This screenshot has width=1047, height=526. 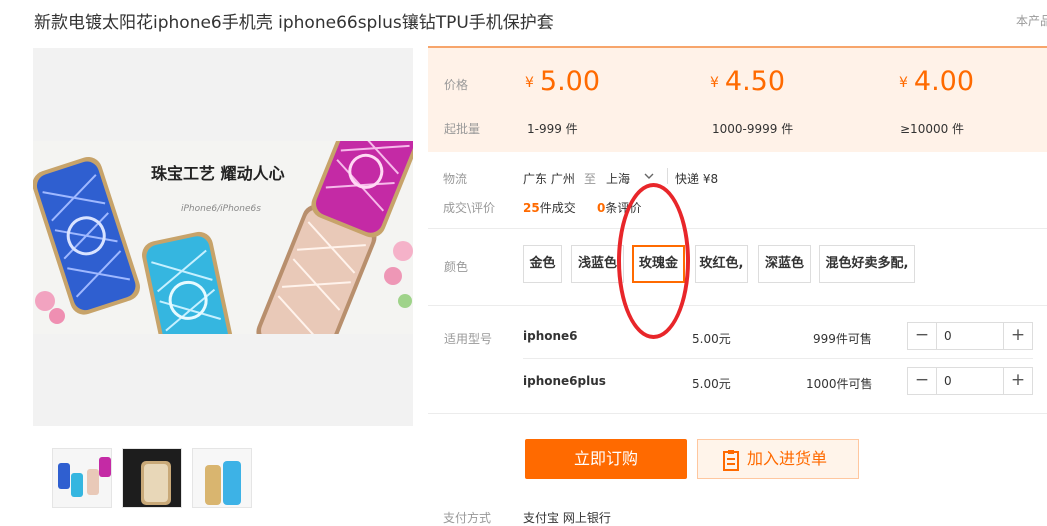 I want to click on model-name-iphone6plus: iphone6plus, so click(x=564, y=381).